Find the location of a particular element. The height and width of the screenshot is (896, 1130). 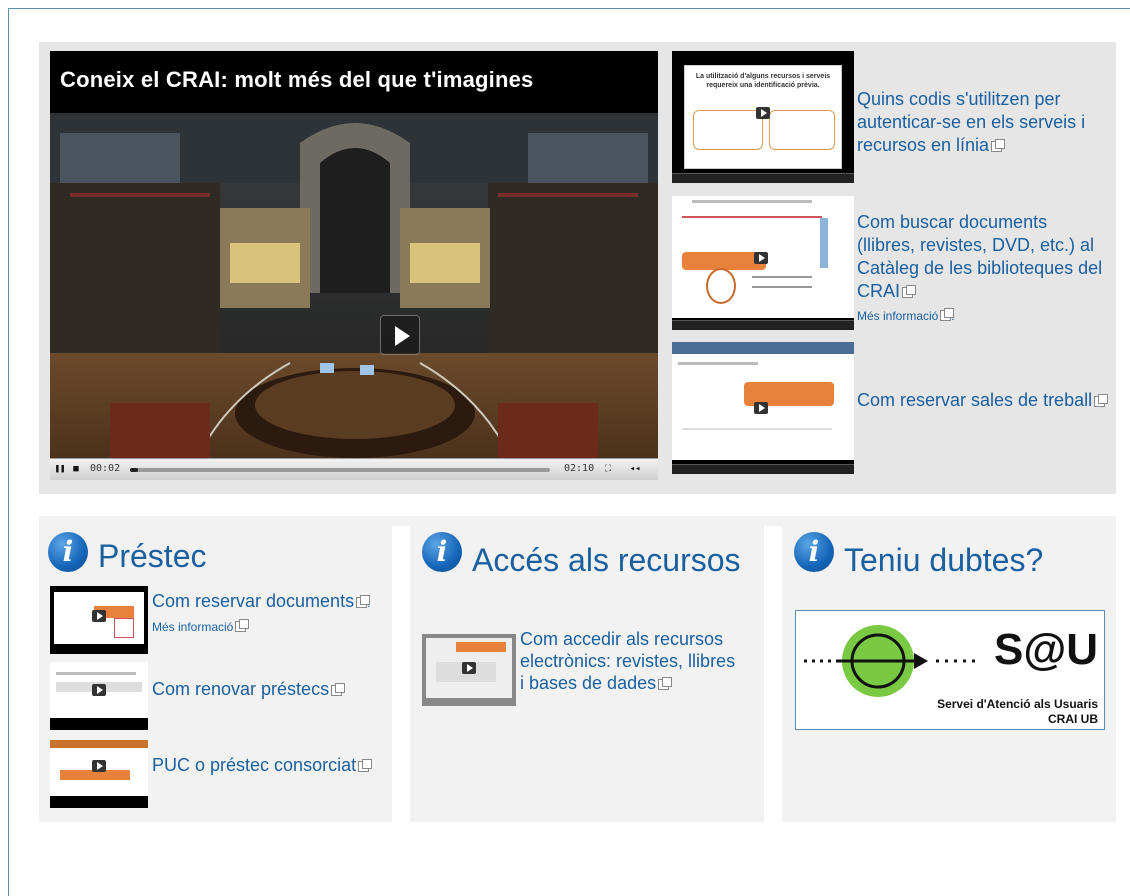

seek-bar is located at coordinates (340, 470).